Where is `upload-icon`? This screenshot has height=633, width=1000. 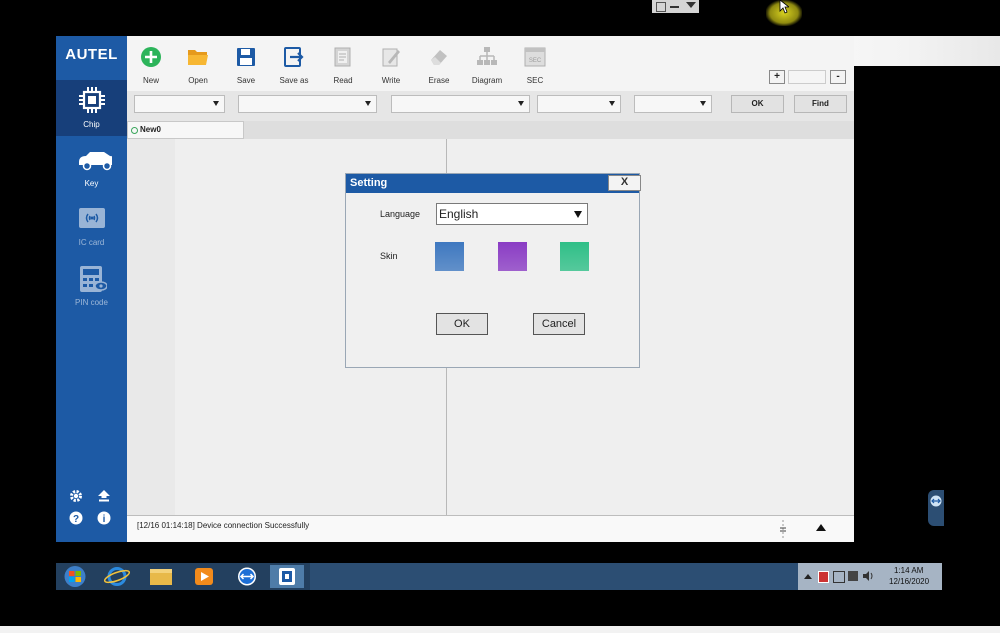
upload-icon is located at coordinates (104, 496).